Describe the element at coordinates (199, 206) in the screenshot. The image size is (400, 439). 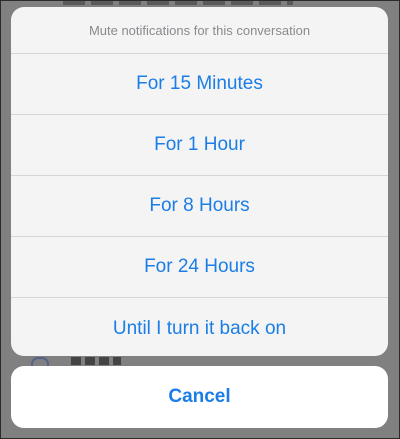
I see `mute-8-hours-button: For 8 Hours` at that location.